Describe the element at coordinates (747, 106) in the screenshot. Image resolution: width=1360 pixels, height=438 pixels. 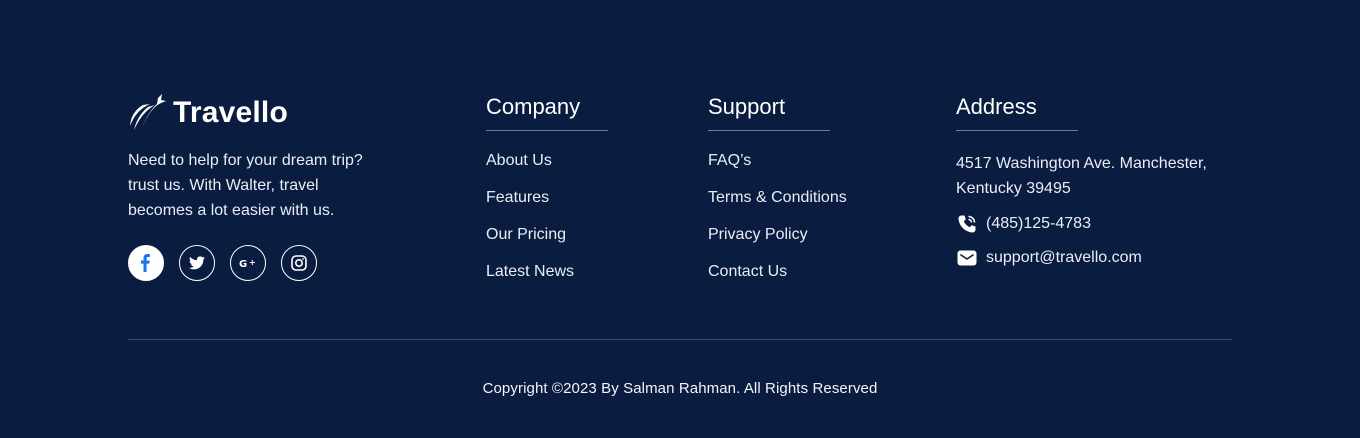
I see `support-heading: Support` at that location.